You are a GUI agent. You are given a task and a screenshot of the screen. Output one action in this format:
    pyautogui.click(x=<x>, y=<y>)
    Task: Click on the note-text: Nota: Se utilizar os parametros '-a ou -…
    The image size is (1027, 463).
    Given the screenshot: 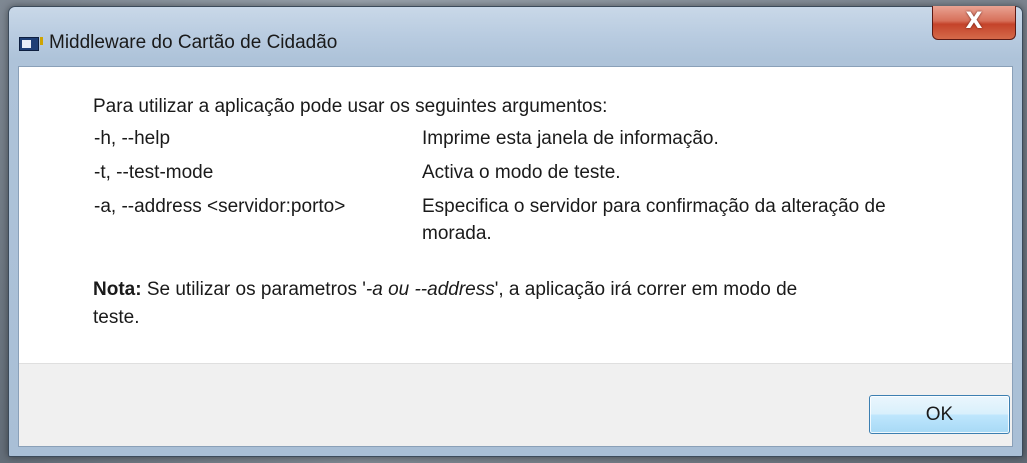 What is the action you would take?
    pyautogui.click(x=445, y=290)
    